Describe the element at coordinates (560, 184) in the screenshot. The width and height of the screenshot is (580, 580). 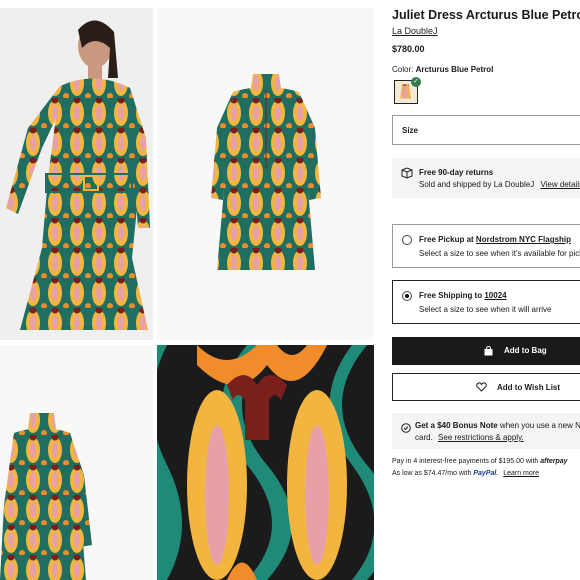
I see `view-details-link: View details` at that location.